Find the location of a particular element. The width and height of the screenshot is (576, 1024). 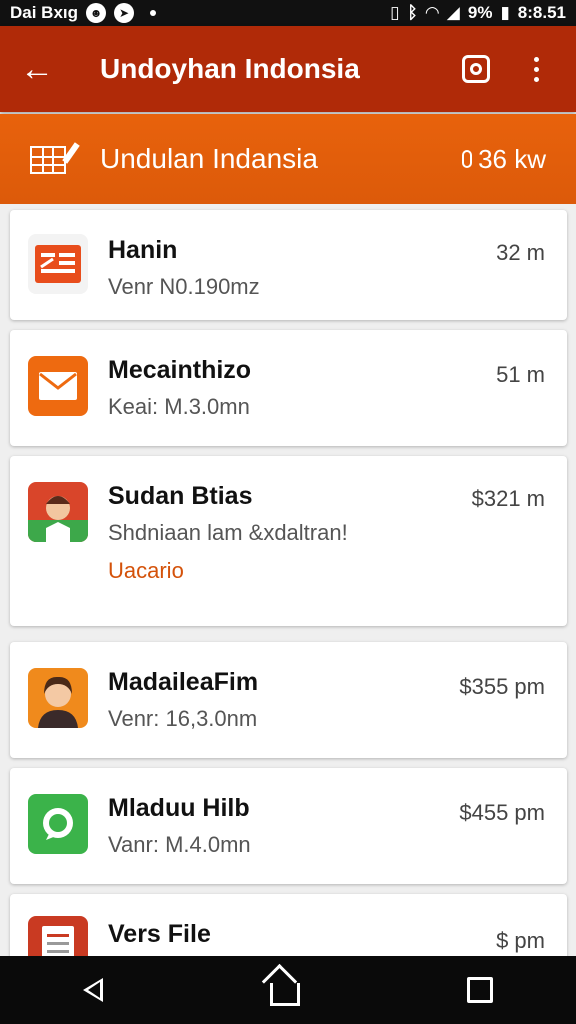

item-time: $455 pm is located at coordinates (502, 812).